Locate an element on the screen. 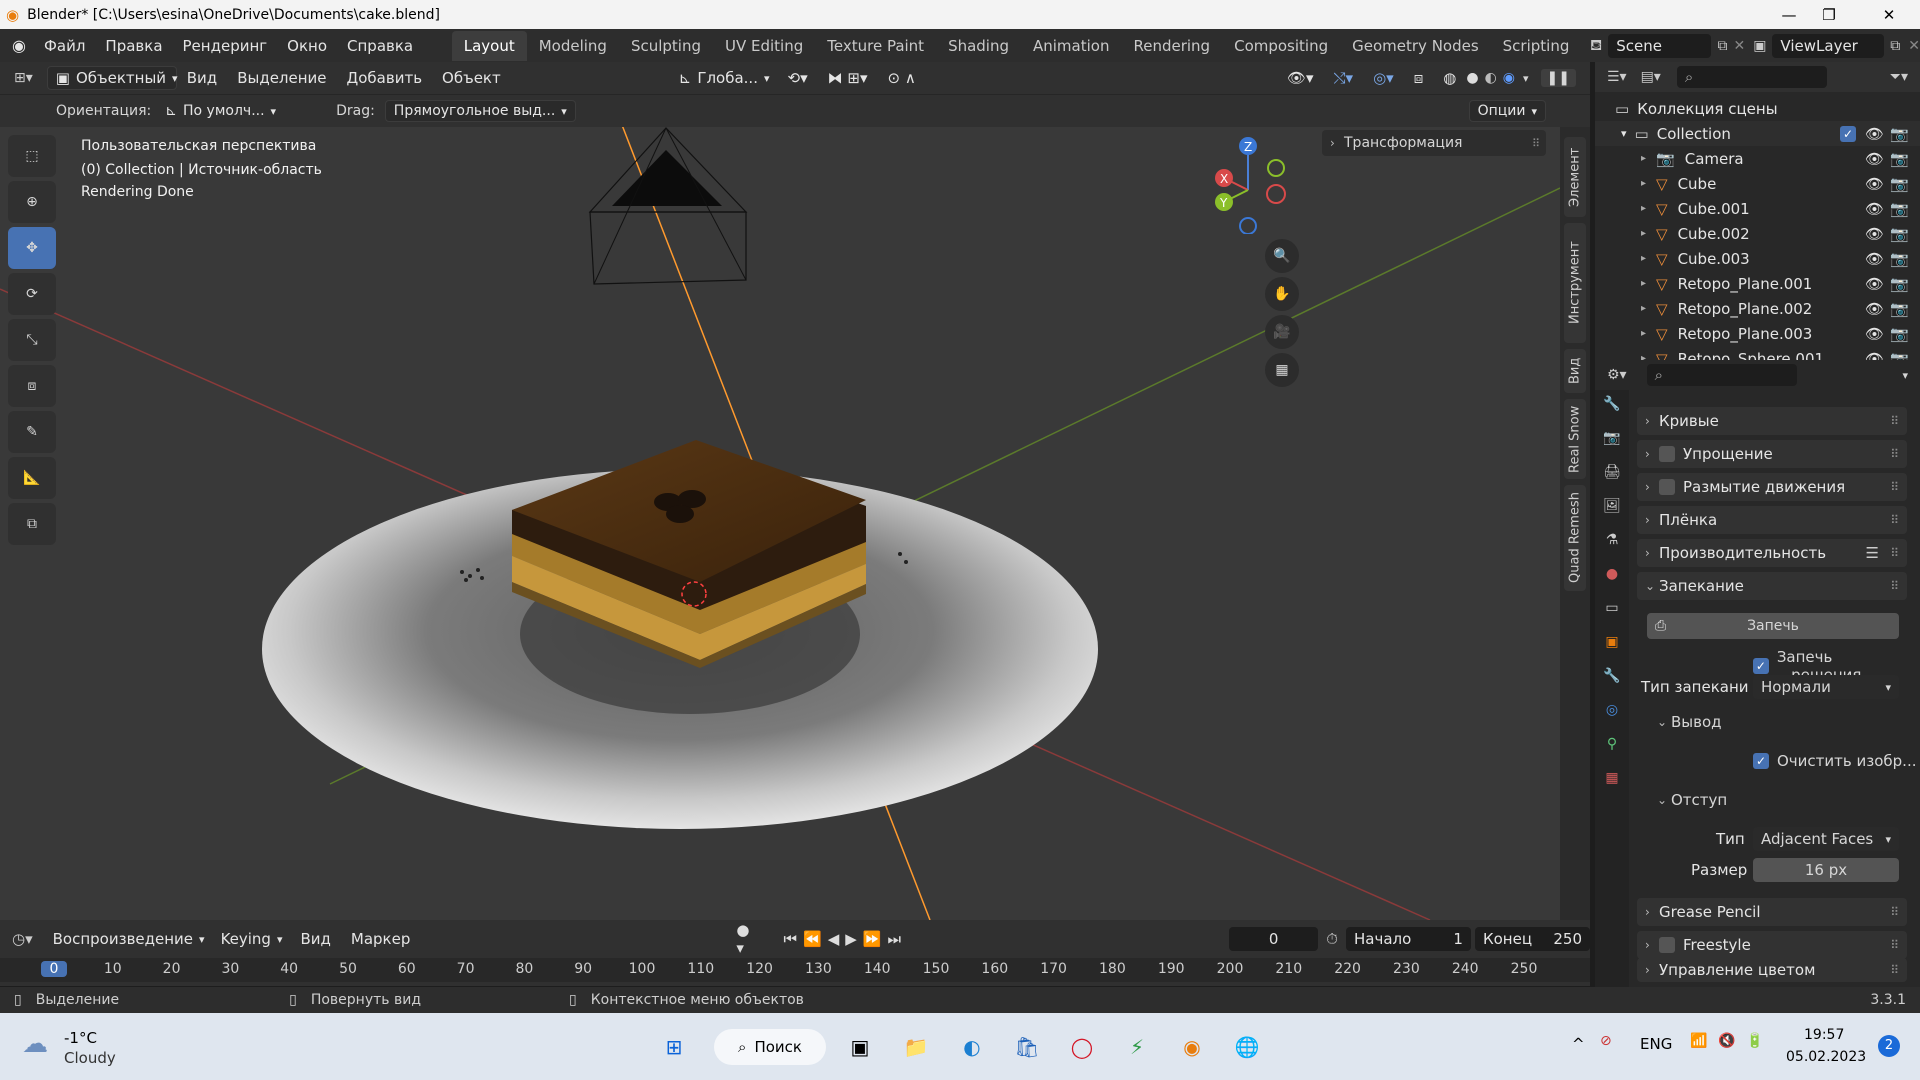  view-layer-icon: ▣ is located at coordinates (1759, 46).